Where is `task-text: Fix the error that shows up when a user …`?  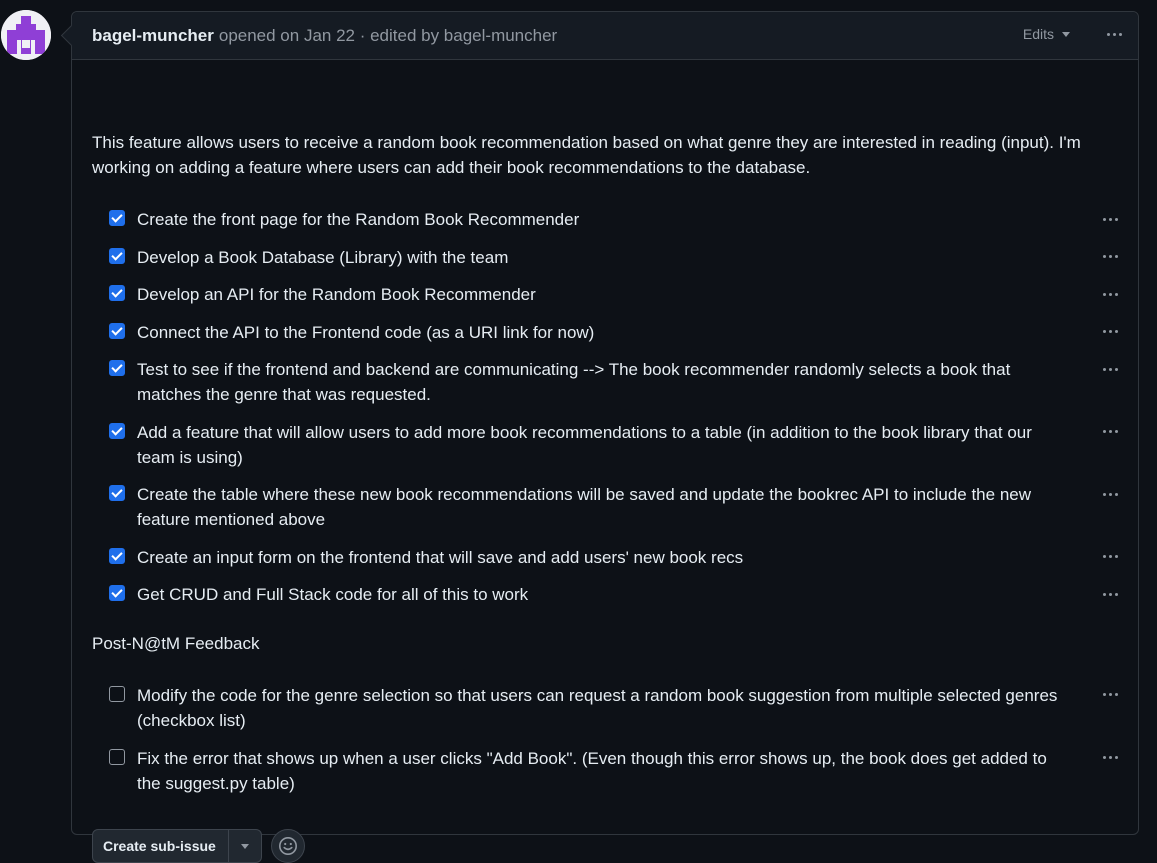 task-text: Fix the error that shows up when a user … is located at coordinates (592, 771).